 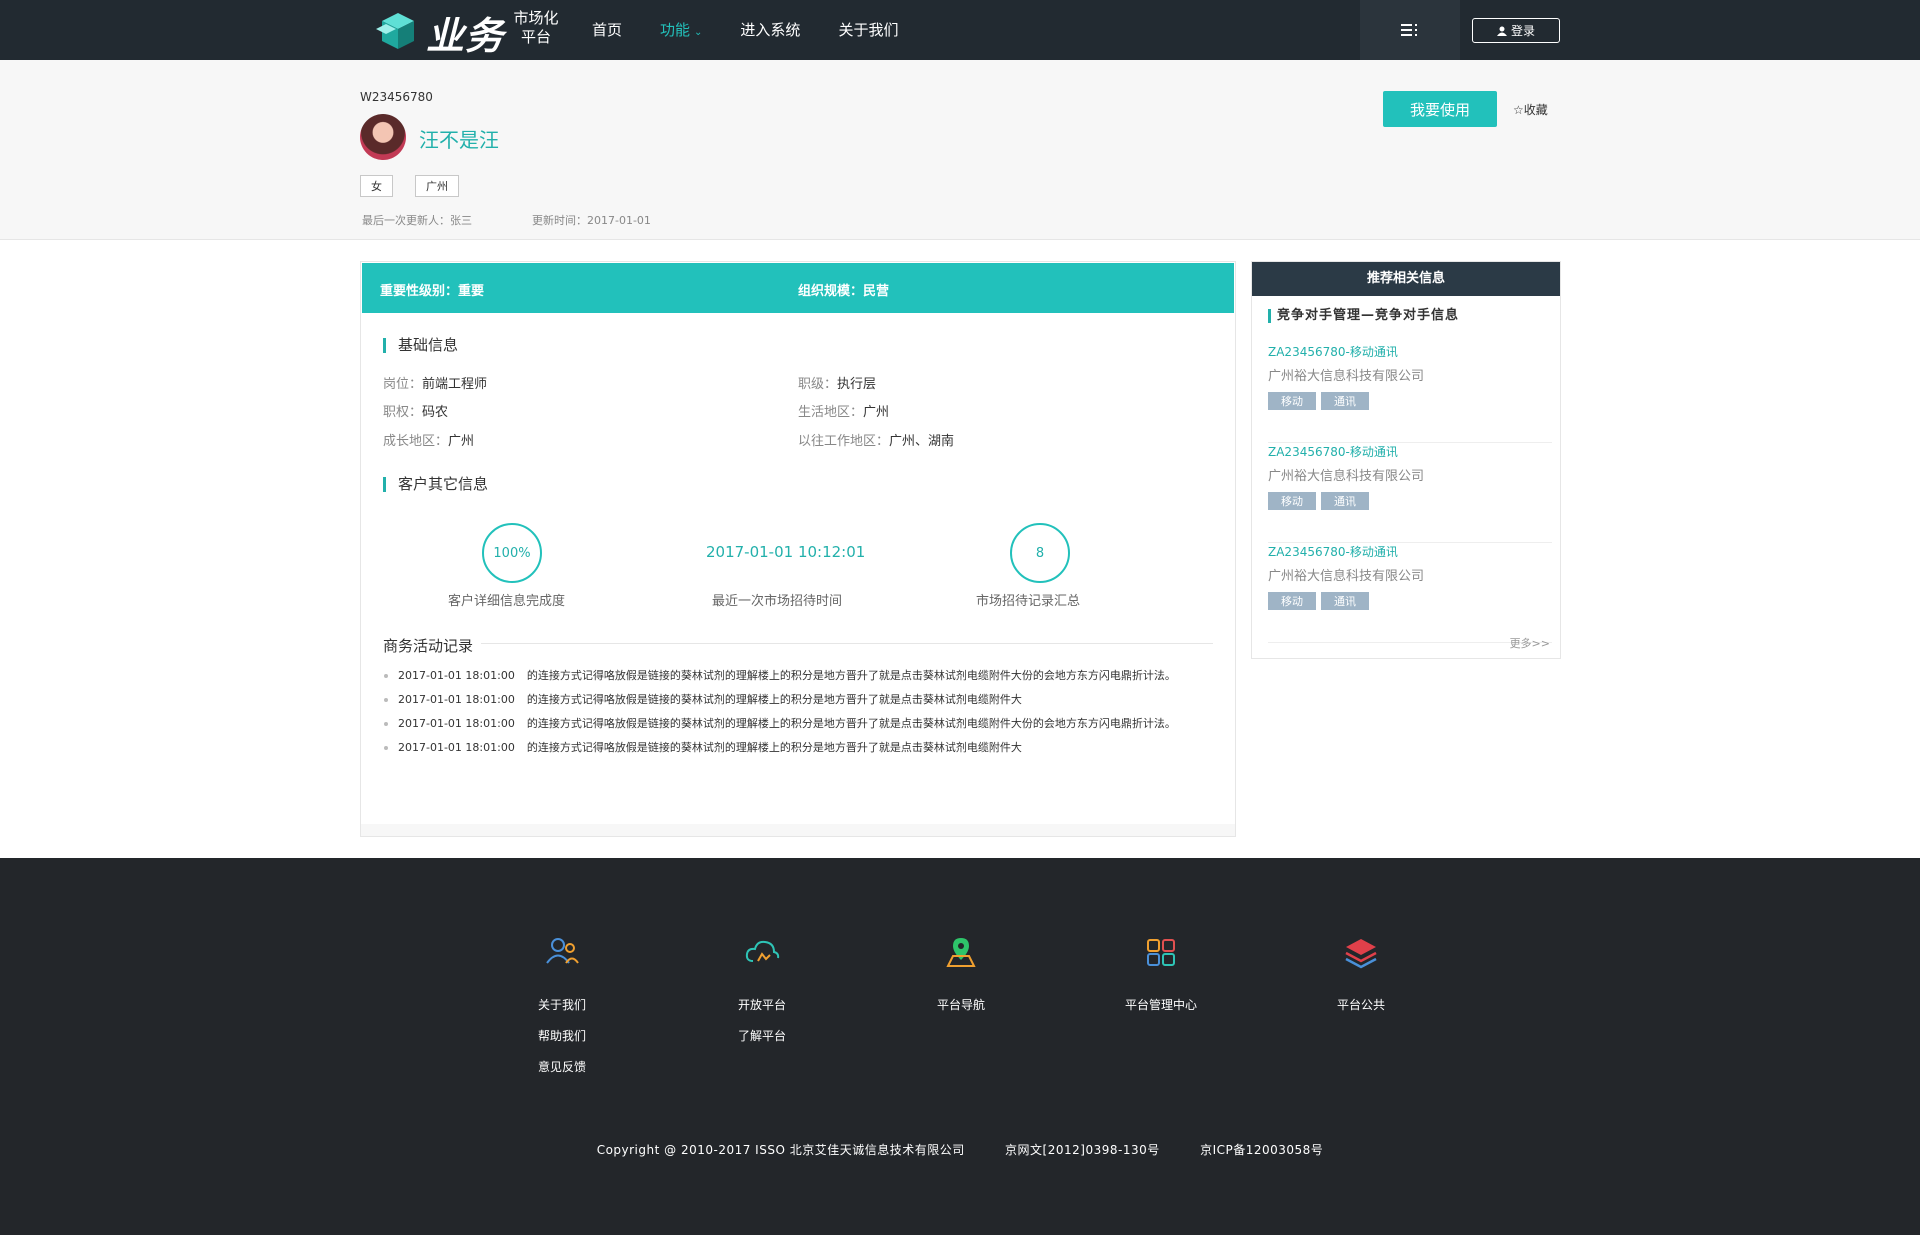 What do you see at coordinates (1040, 553) in the screenshot?
I see `reception-count-circle: 8` at bounding box center [1040, 553].